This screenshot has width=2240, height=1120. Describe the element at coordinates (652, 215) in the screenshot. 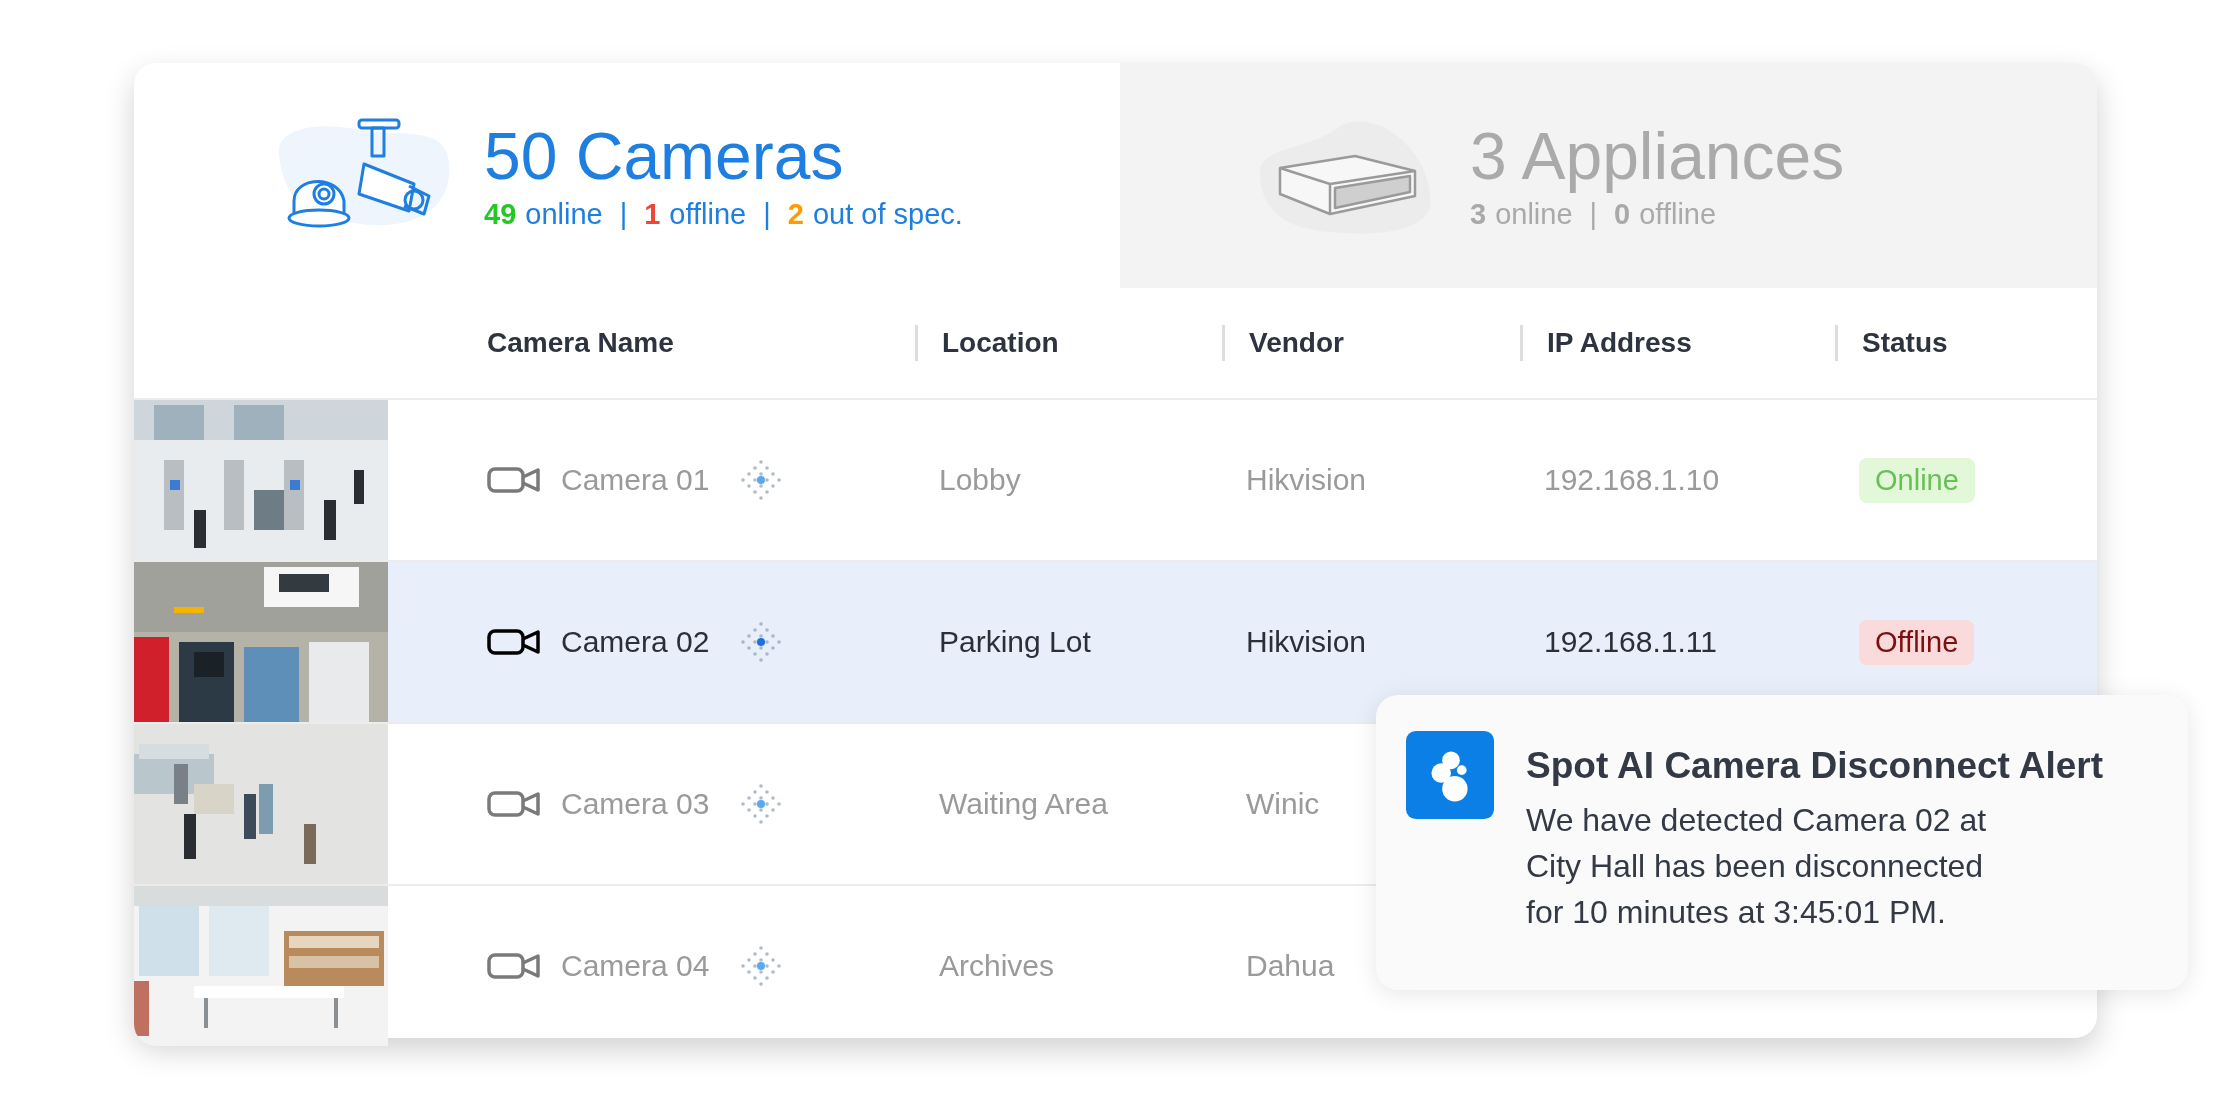

I see `stat-count: 1` at that location.